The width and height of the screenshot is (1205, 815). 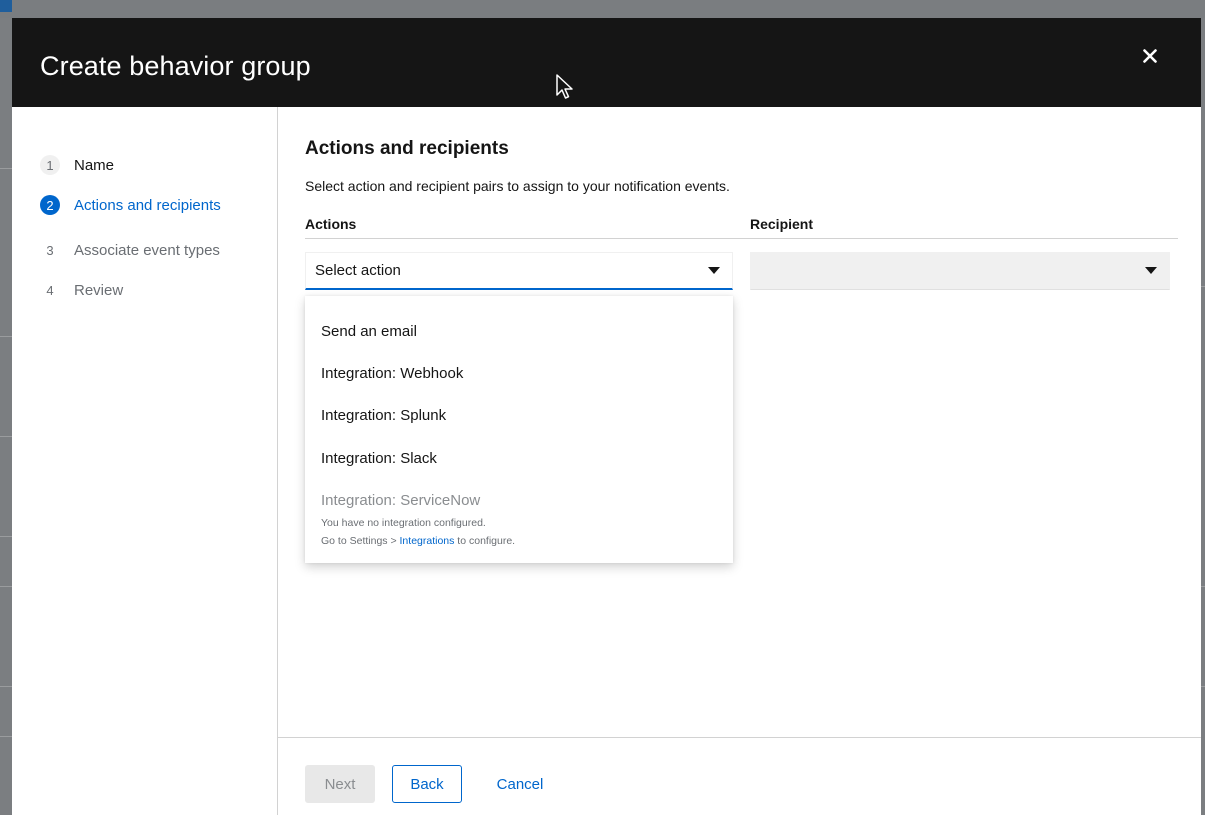 I want to click on dropdown-option-servicenow: Integration: ServiceNow, so click(x=401, y=500).